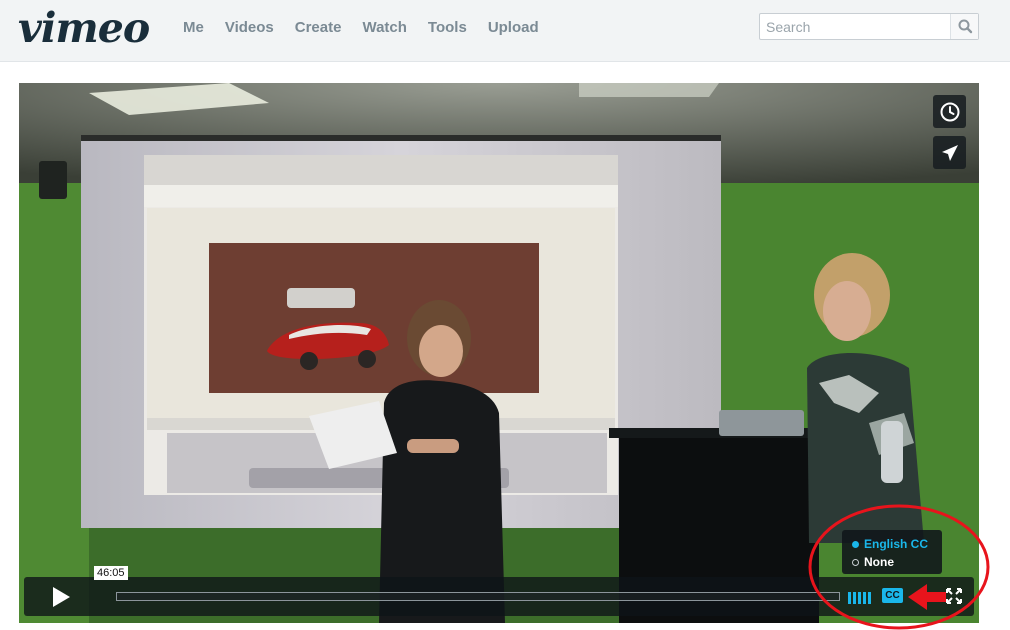 The width and height of the screenshot is (1010, 630). I want to click on fullscreen-icon, so click(954, 596).